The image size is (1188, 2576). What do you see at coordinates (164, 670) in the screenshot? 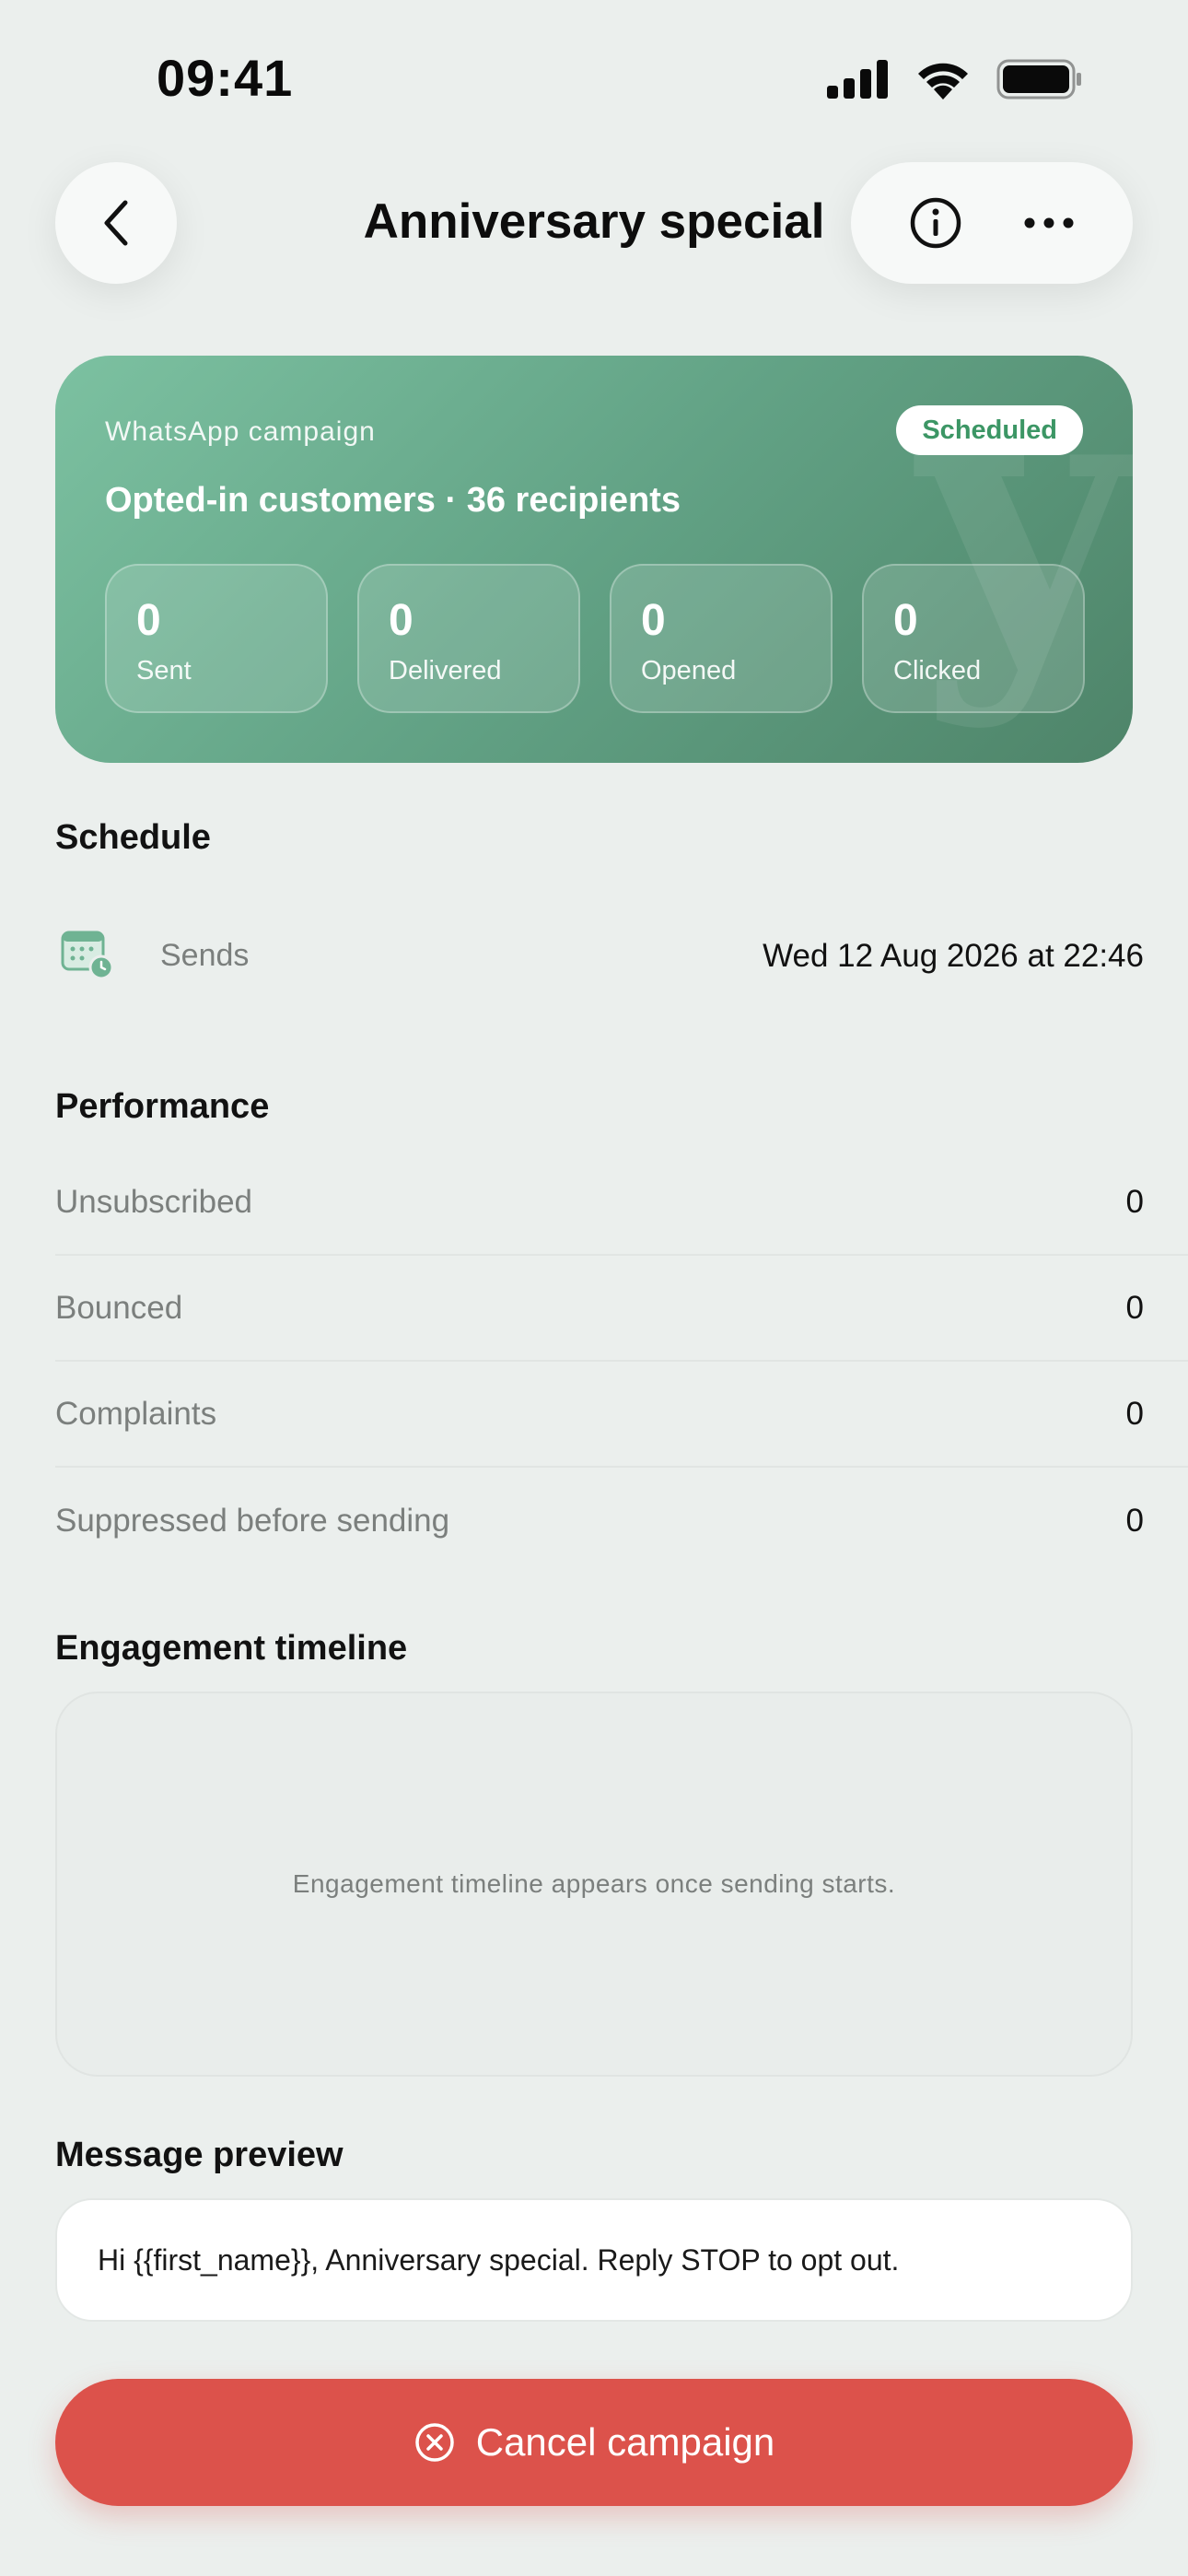
I see `stat-label: Sent` at bounding box center [164, 670].